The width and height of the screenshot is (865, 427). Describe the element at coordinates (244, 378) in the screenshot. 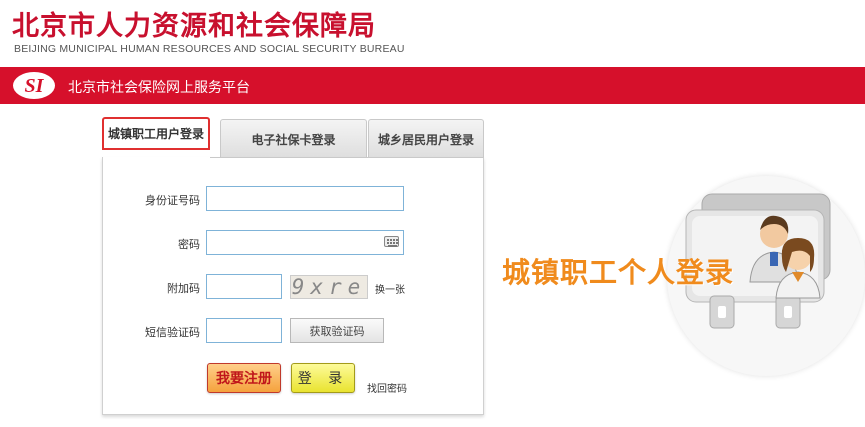

I see `register-button: 我要注册` at that location.